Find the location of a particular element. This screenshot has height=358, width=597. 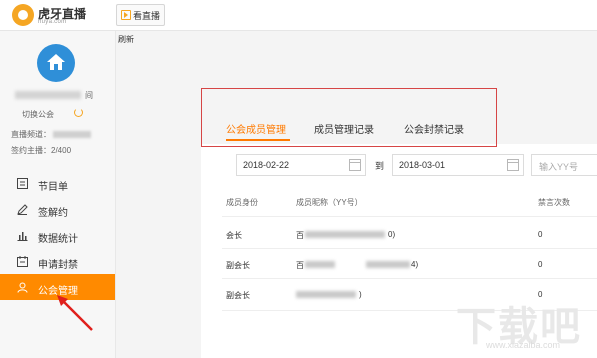

date-range-separator: 到 is located at coordinates (380, 166).